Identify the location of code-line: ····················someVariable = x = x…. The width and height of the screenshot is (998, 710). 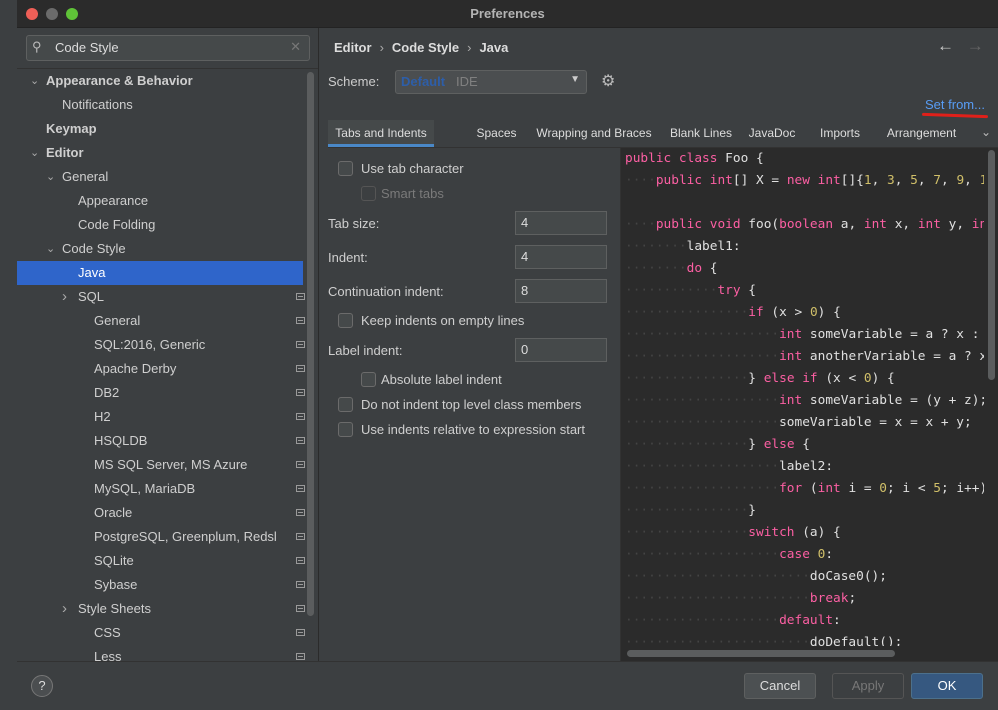
(798, 422).